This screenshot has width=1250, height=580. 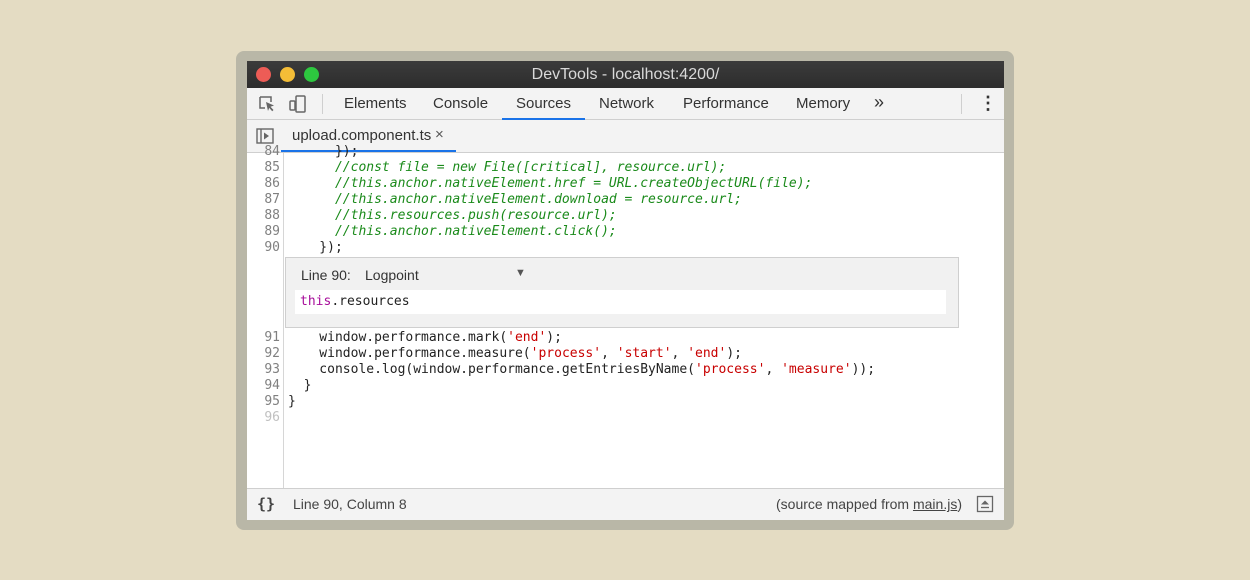 What do you see at coordinates (263, 386) in the screenshot?
I see `line-number: 94` at bounding box center [263, 386].